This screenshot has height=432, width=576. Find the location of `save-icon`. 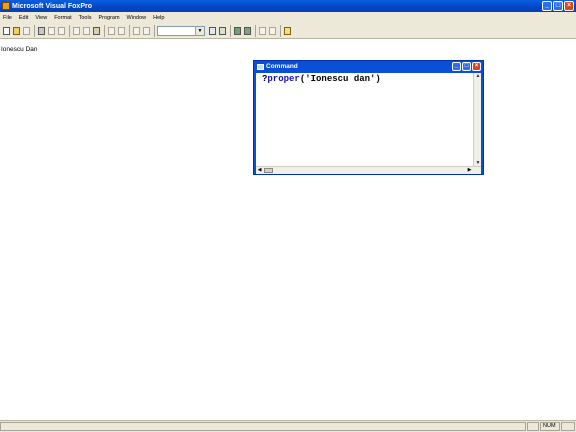

save-icon is located at coordinates (26, 31).